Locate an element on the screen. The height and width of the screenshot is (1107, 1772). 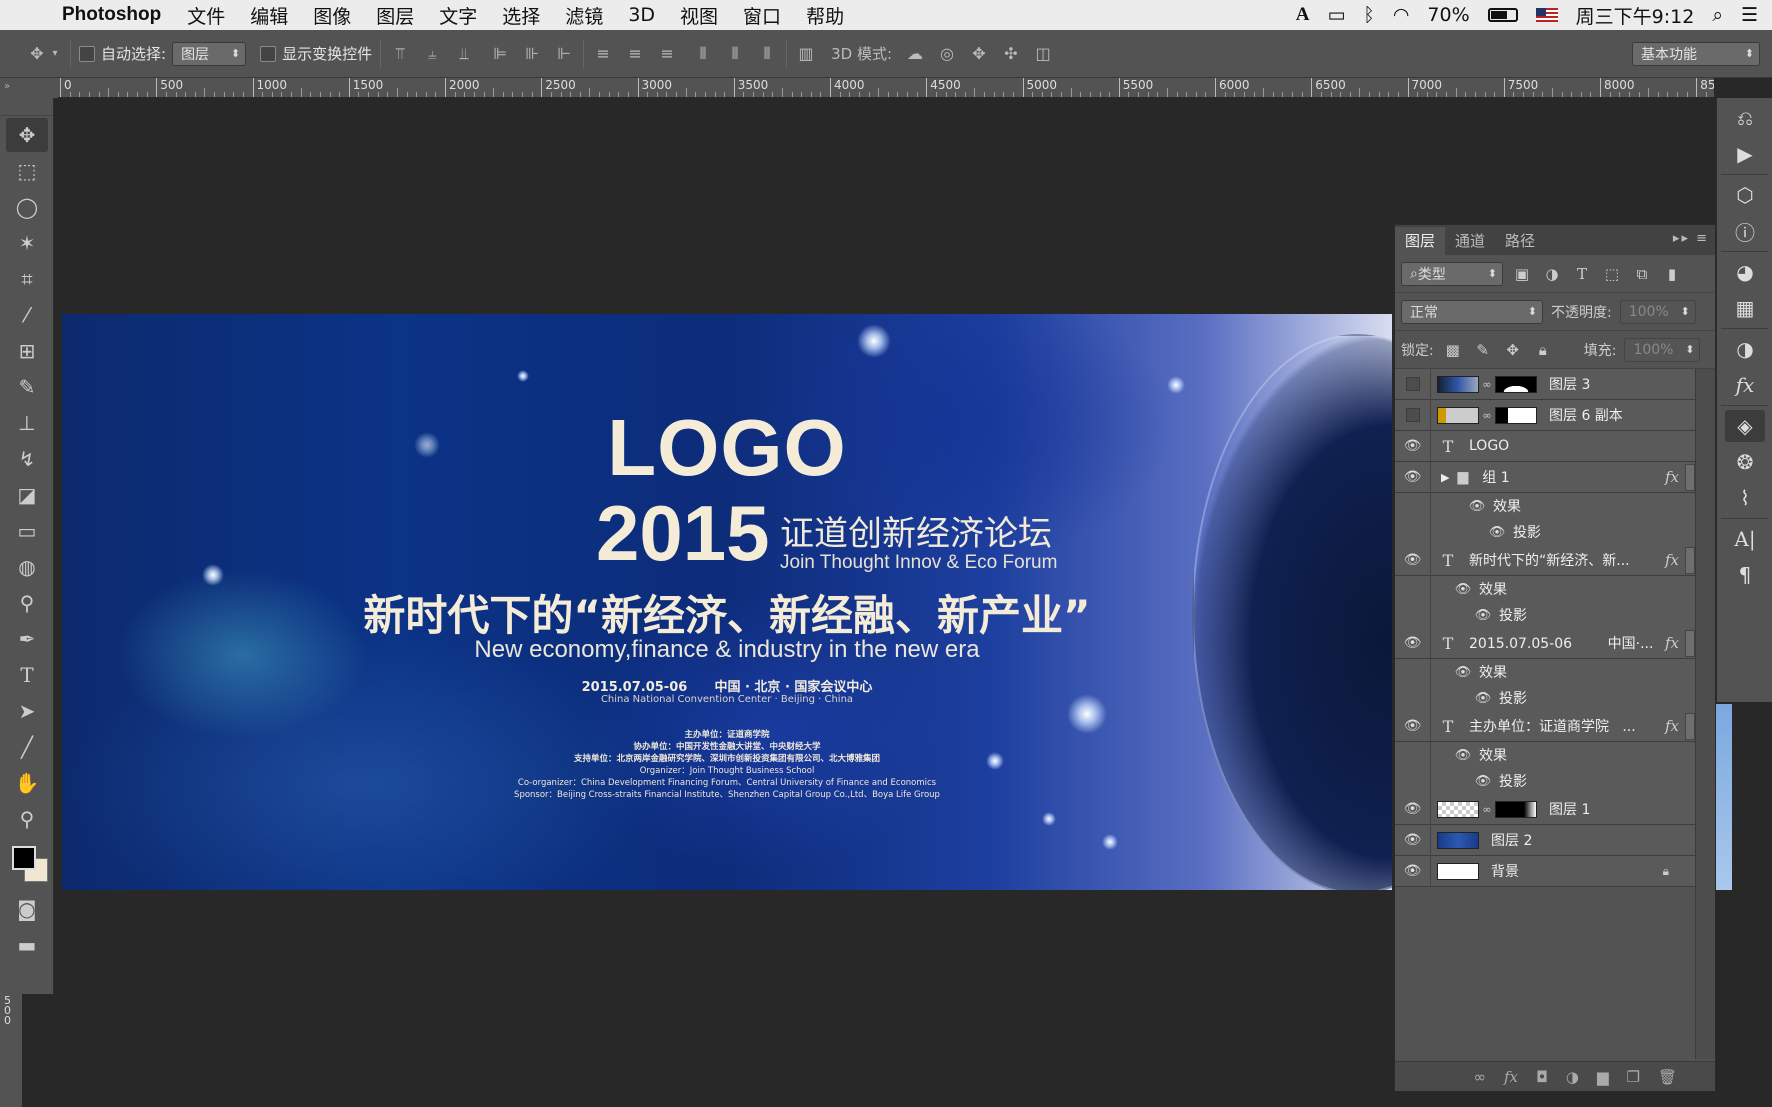
adjustments-panel-icon: ◑ is located at coordinates (1745, 349).